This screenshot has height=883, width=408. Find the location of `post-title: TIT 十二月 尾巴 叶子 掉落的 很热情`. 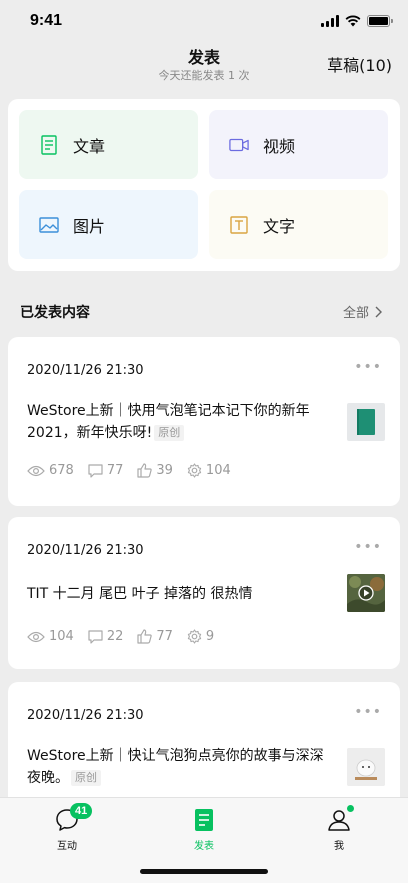

post-title: TIT 十二月 尾巴 叶子 掉落的 很热情 is located at coordinates (177, 594).